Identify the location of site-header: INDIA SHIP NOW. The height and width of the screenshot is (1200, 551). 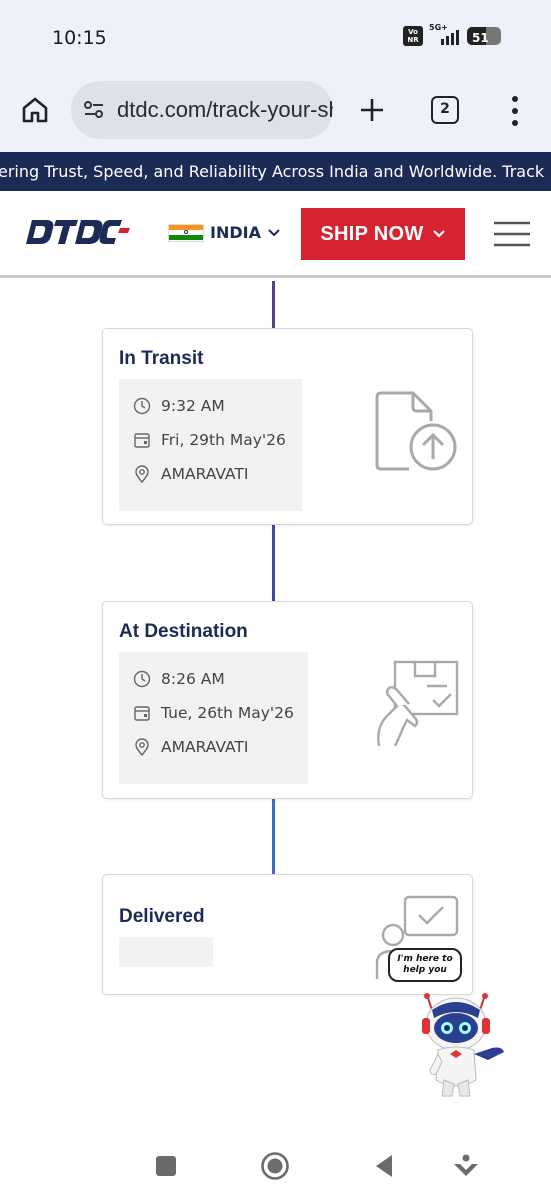
(275, 234).